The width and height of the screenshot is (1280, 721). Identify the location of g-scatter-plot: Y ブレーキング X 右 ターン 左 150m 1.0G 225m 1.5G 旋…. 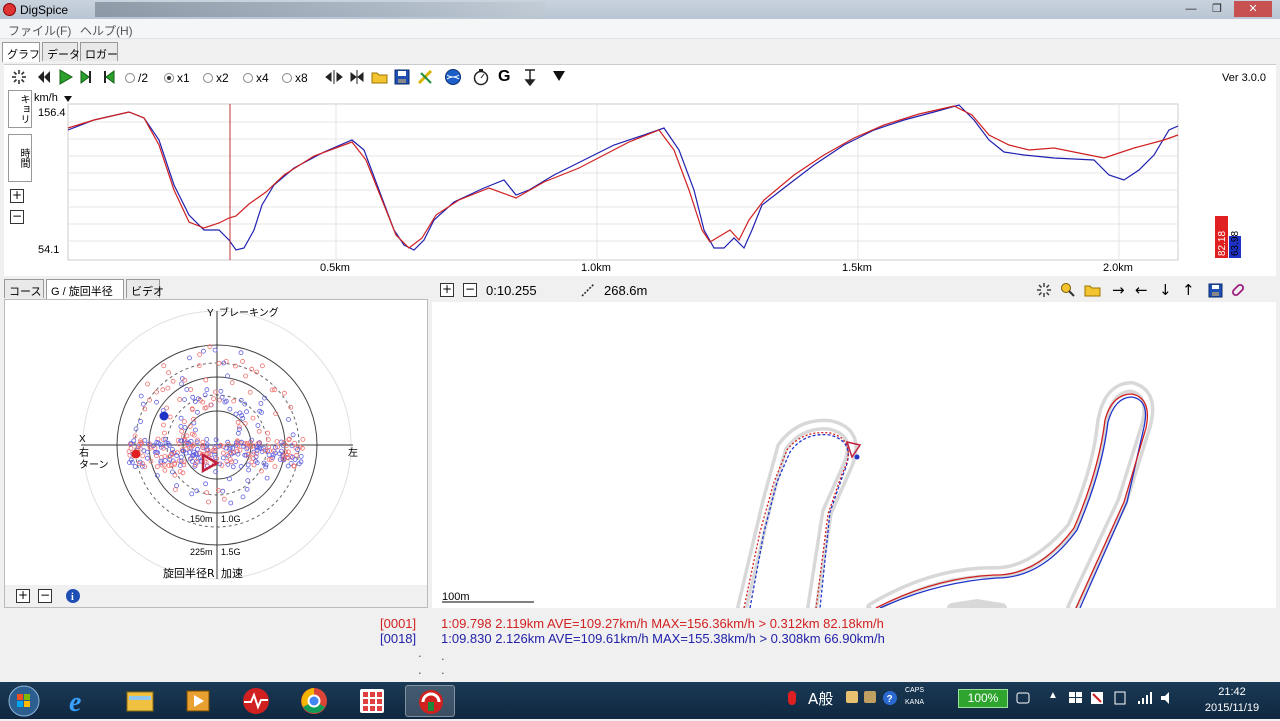
(216, 453).